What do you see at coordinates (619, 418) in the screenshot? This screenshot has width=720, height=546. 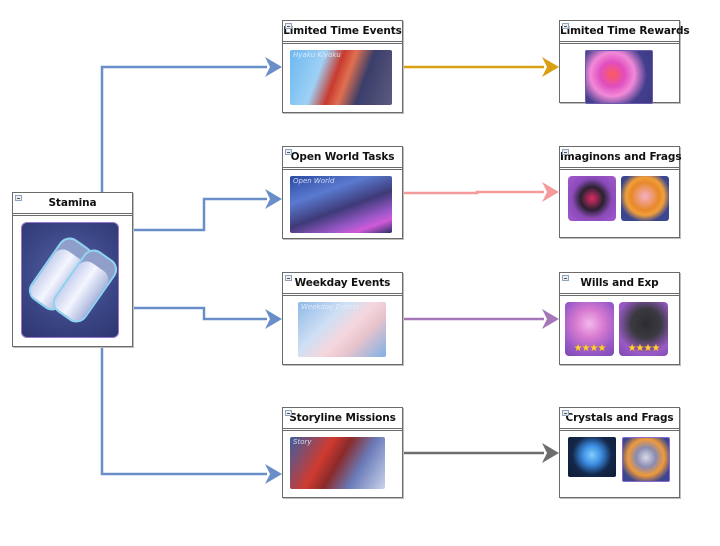 I see `node-title: Crystals and Frags` at bounding box center [619, 418].